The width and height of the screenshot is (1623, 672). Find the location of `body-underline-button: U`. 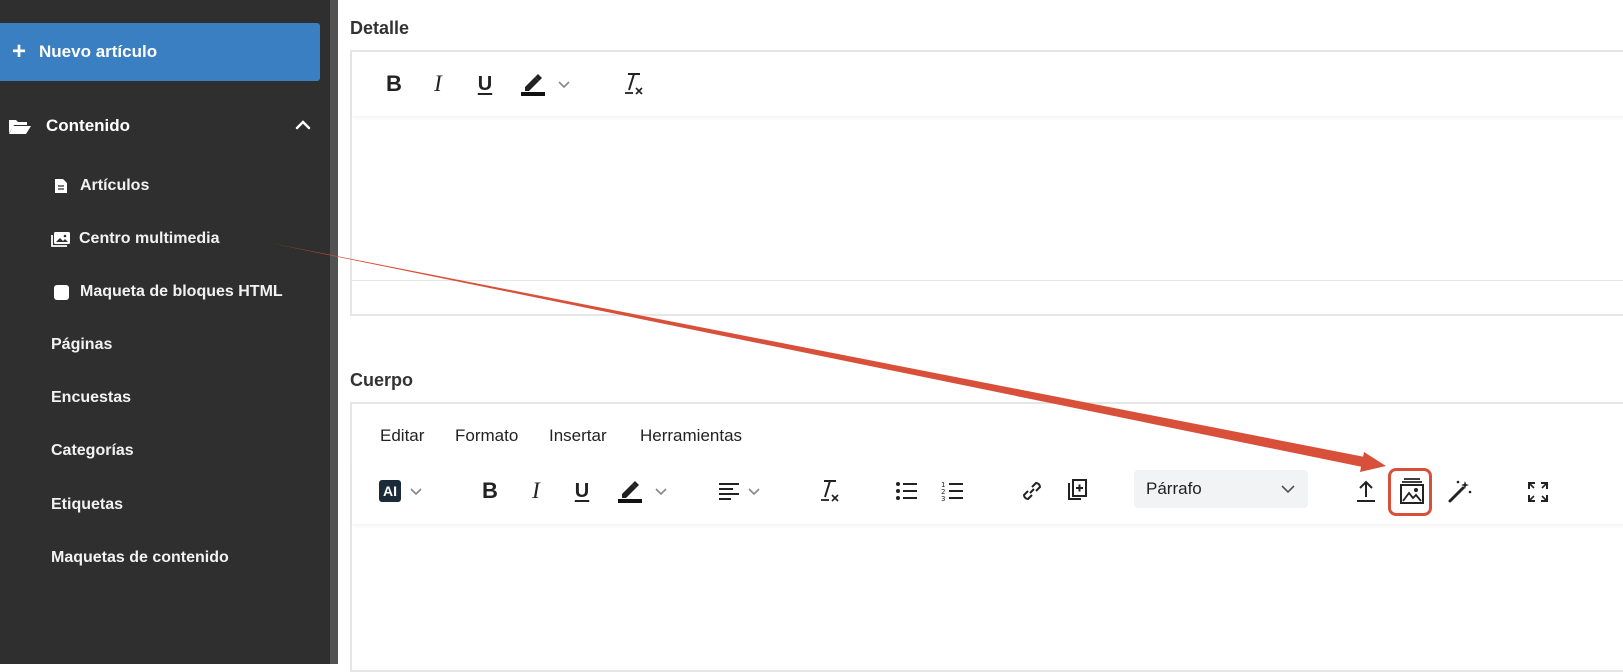

body-underline-button: U is located at coordinates (582, 491).